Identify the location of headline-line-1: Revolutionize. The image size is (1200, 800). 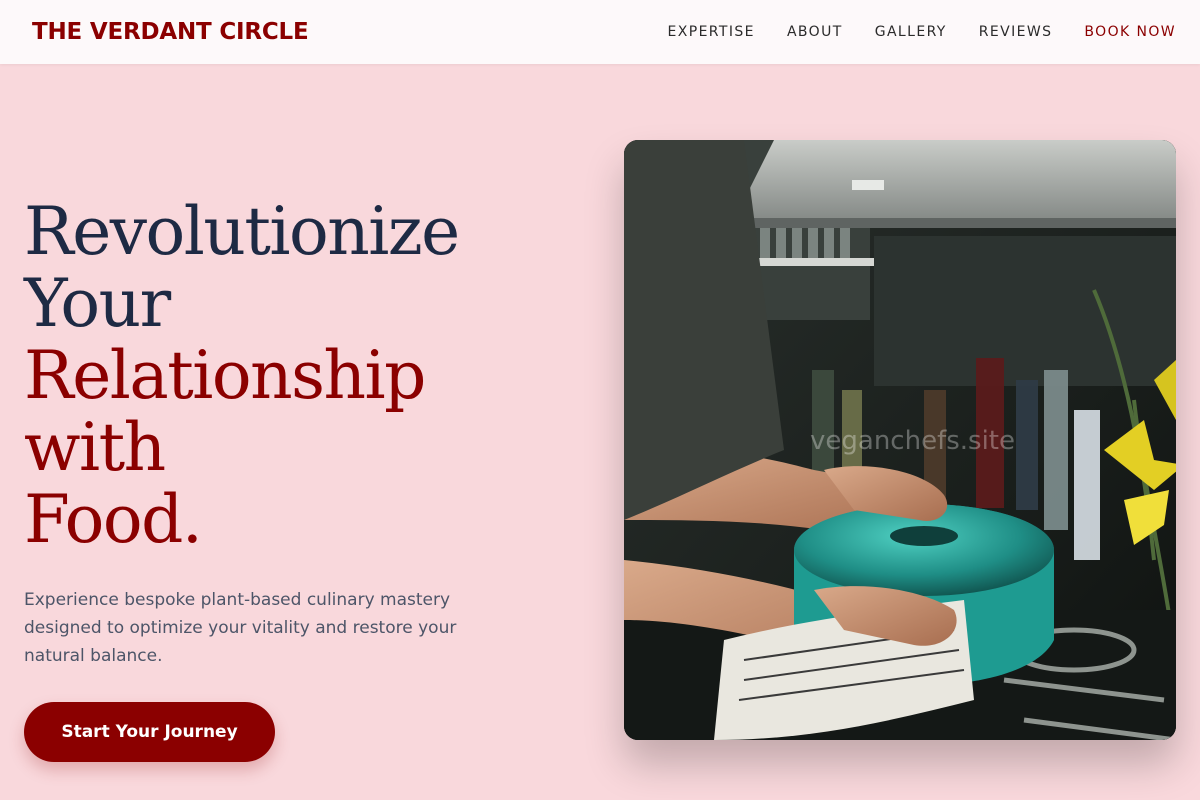
(242, 231).